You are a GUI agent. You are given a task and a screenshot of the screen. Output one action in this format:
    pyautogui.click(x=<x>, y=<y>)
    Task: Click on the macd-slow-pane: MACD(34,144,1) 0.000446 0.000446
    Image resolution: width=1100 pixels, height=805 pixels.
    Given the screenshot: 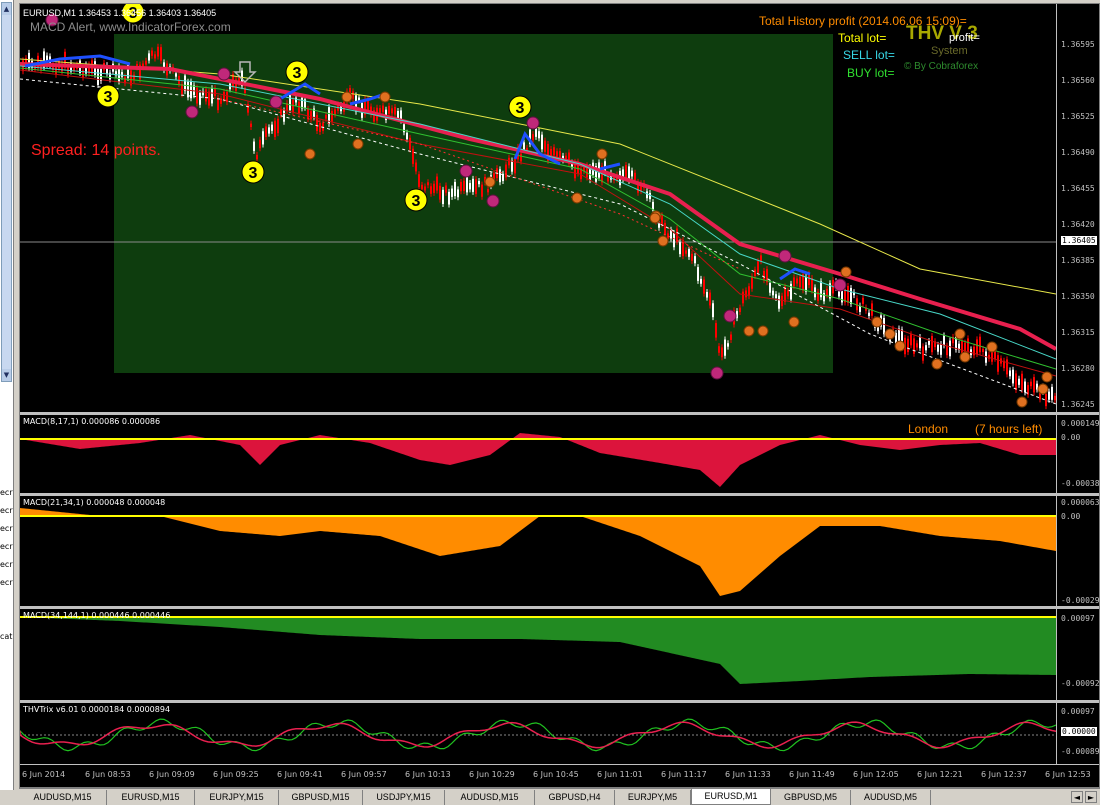 What is the action you would take?
    pyautogui.click(x=538, y=654)
    